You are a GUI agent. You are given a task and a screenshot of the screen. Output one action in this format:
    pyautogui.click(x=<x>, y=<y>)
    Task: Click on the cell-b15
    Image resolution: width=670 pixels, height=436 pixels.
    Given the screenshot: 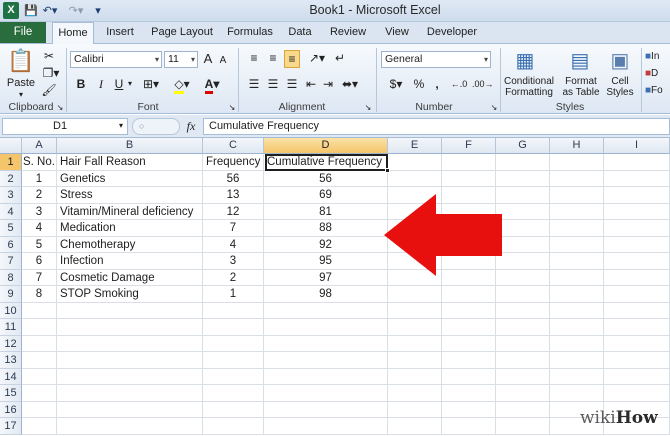 What is the action you would take?
    pyautogui.click(x=130, y=393)
    